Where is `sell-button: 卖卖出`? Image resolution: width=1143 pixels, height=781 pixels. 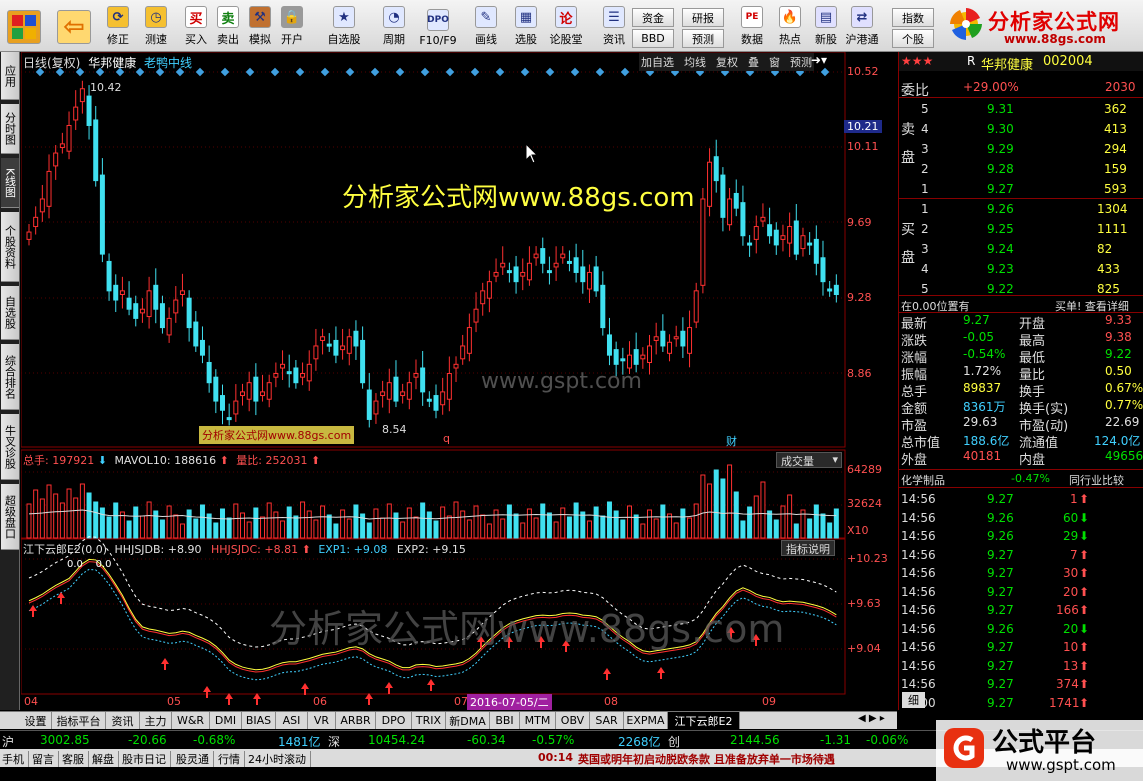 sell-button: 卖卖出 is located at coordinates (228, 26).